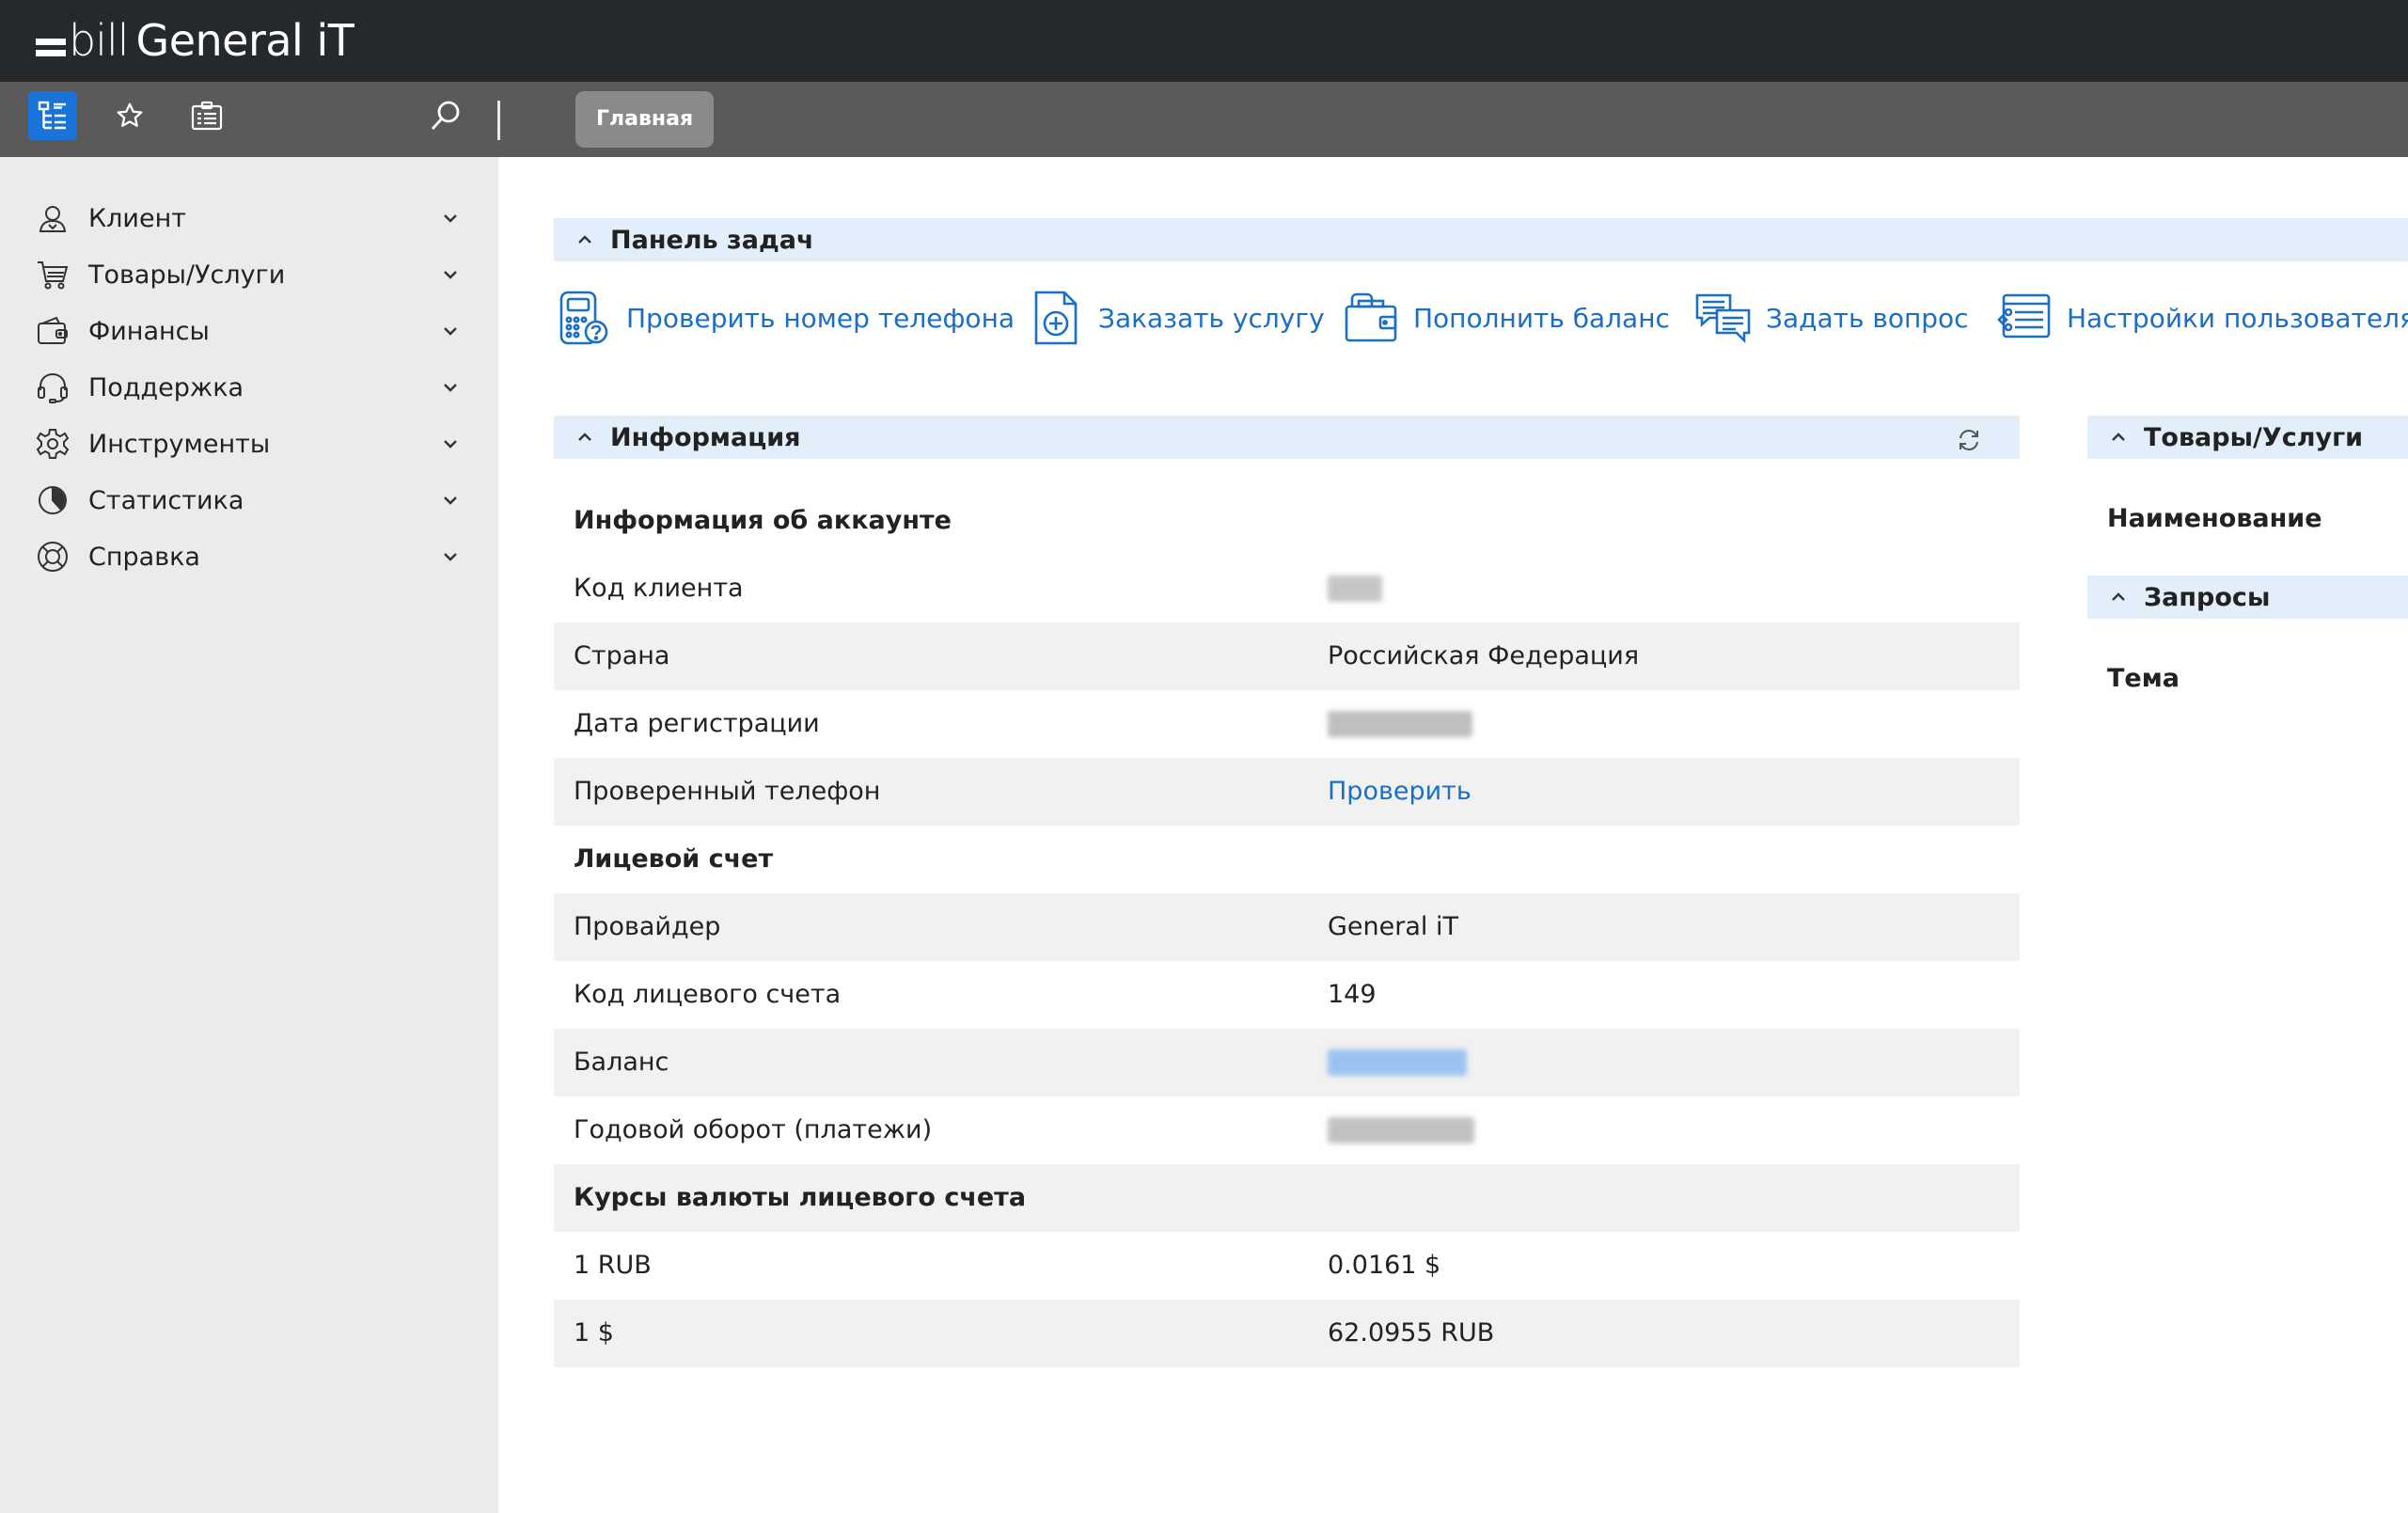 The image size is (2408, 1513). What do you see at coordinates (647, 926) in the screenshot?
I see `row-label: Провайдер` at bounding box center [647, 926].